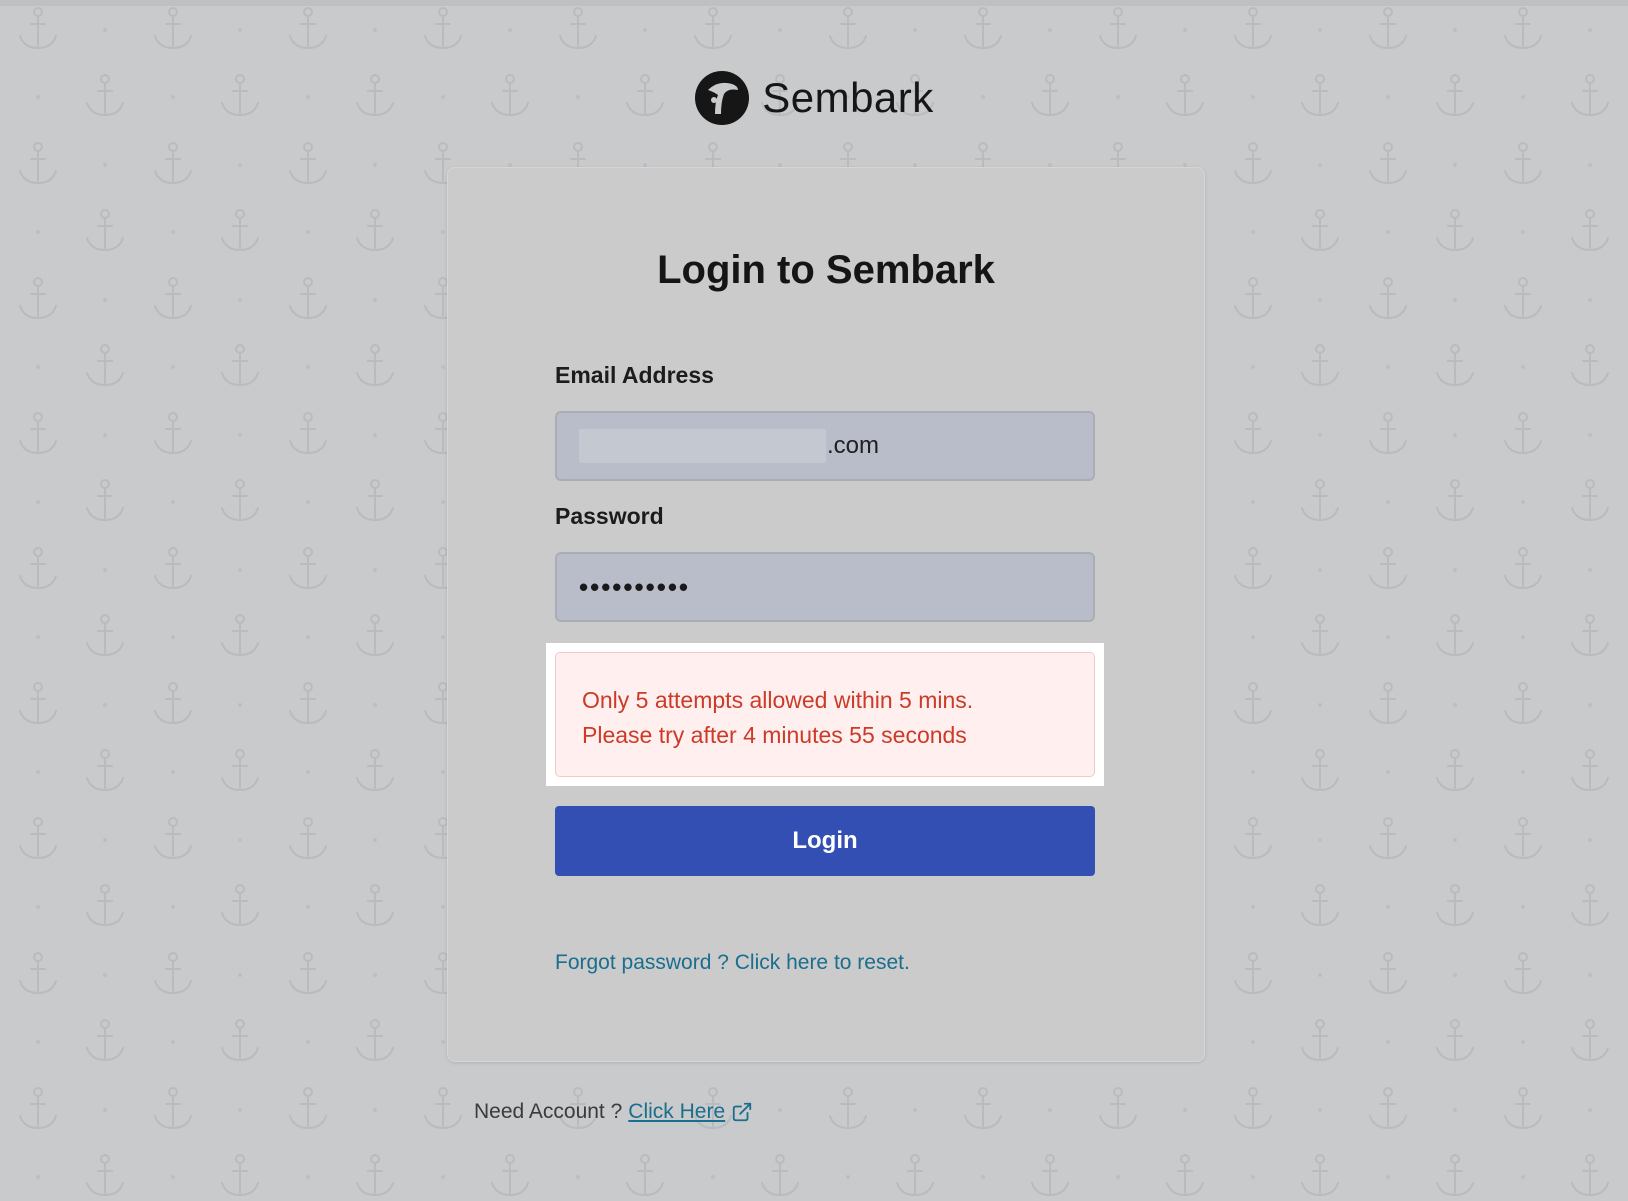 The image size is (1628, 1201). I want to click on external-link-icon, so click(742, 1112).